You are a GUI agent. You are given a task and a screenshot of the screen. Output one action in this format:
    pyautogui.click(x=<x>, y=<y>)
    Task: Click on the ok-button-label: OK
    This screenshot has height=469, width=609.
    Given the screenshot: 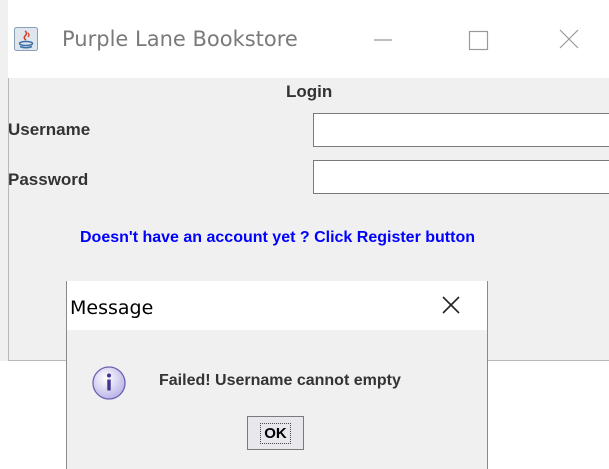 What is the action you would take?
    pyautogui.click(x=275, y=433)
    